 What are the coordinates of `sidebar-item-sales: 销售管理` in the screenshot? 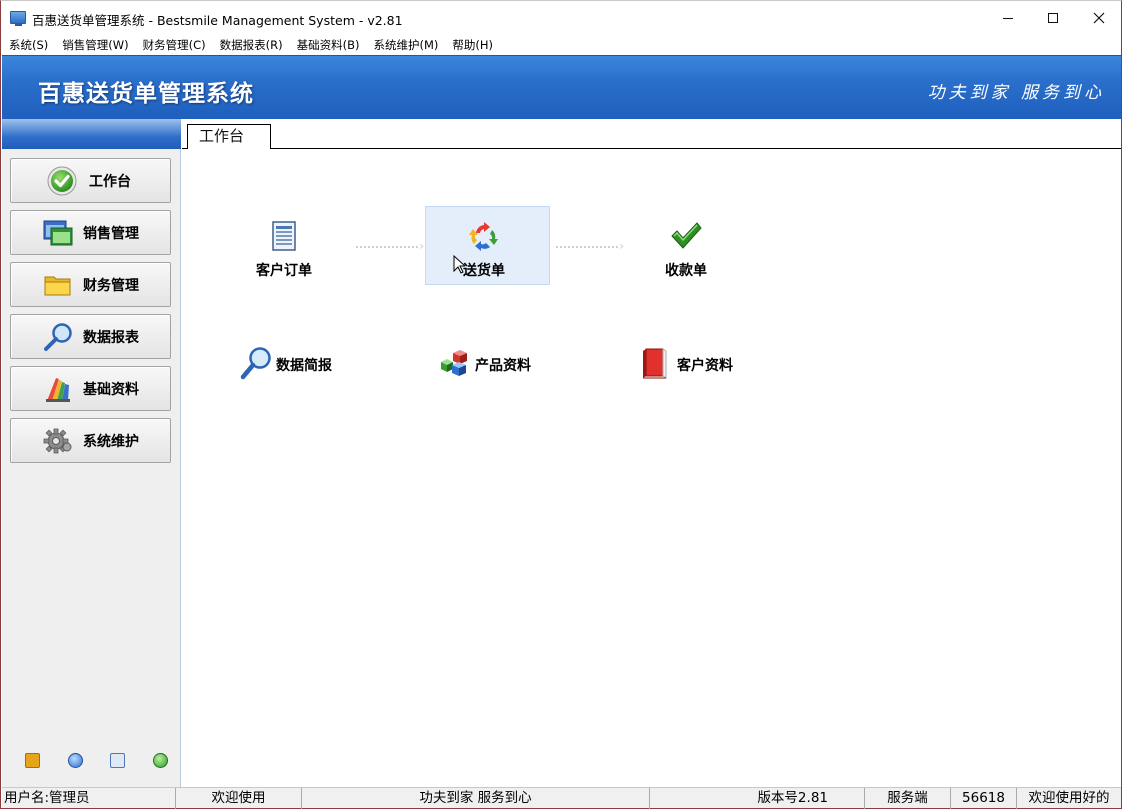 It's located at (90, 232).